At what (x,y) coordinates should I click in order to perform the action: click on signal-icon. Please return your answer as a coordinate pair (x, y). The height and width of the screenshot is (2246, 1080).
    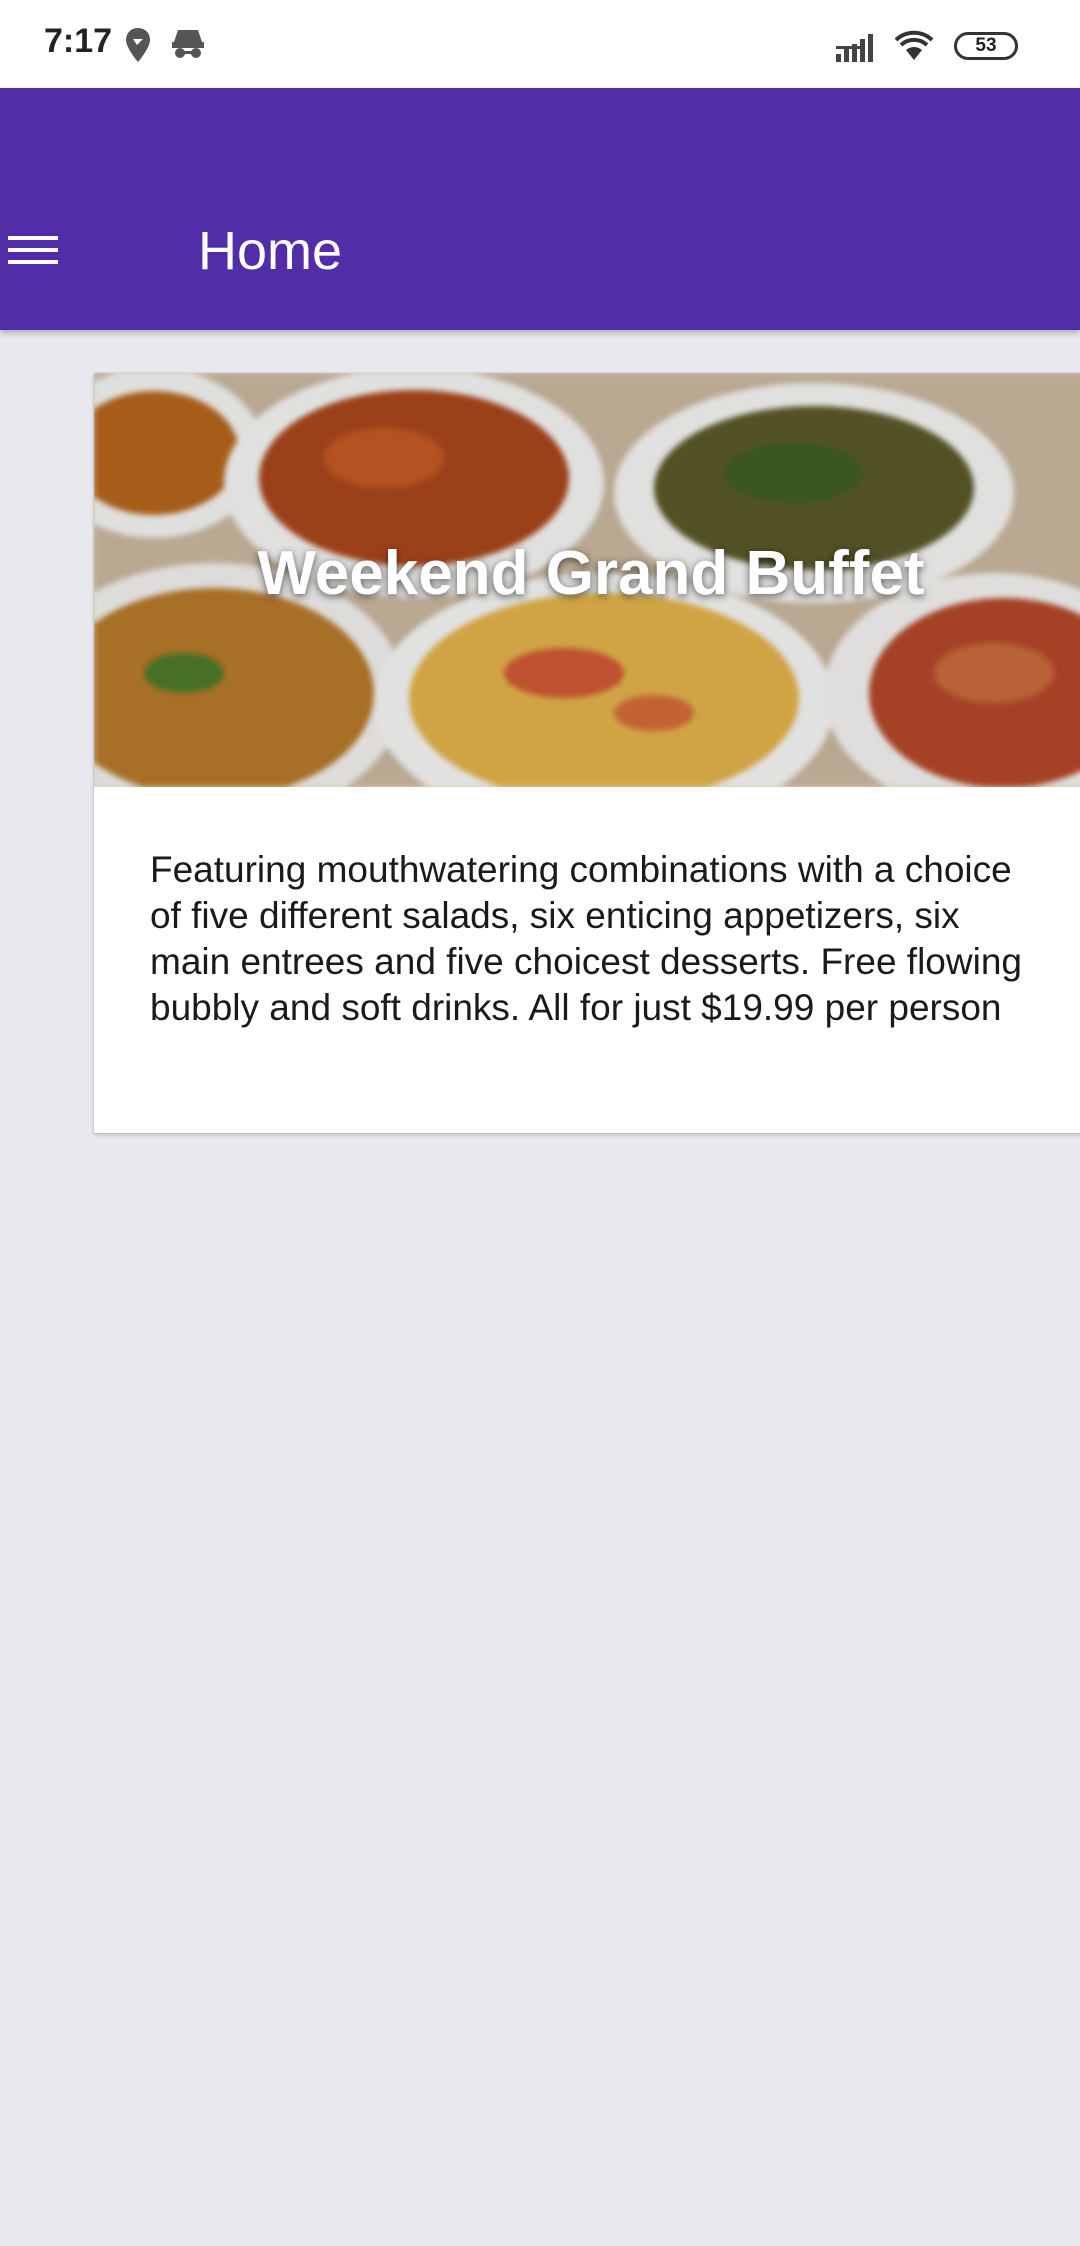
    Looking at the image, I should click on (858, 49).